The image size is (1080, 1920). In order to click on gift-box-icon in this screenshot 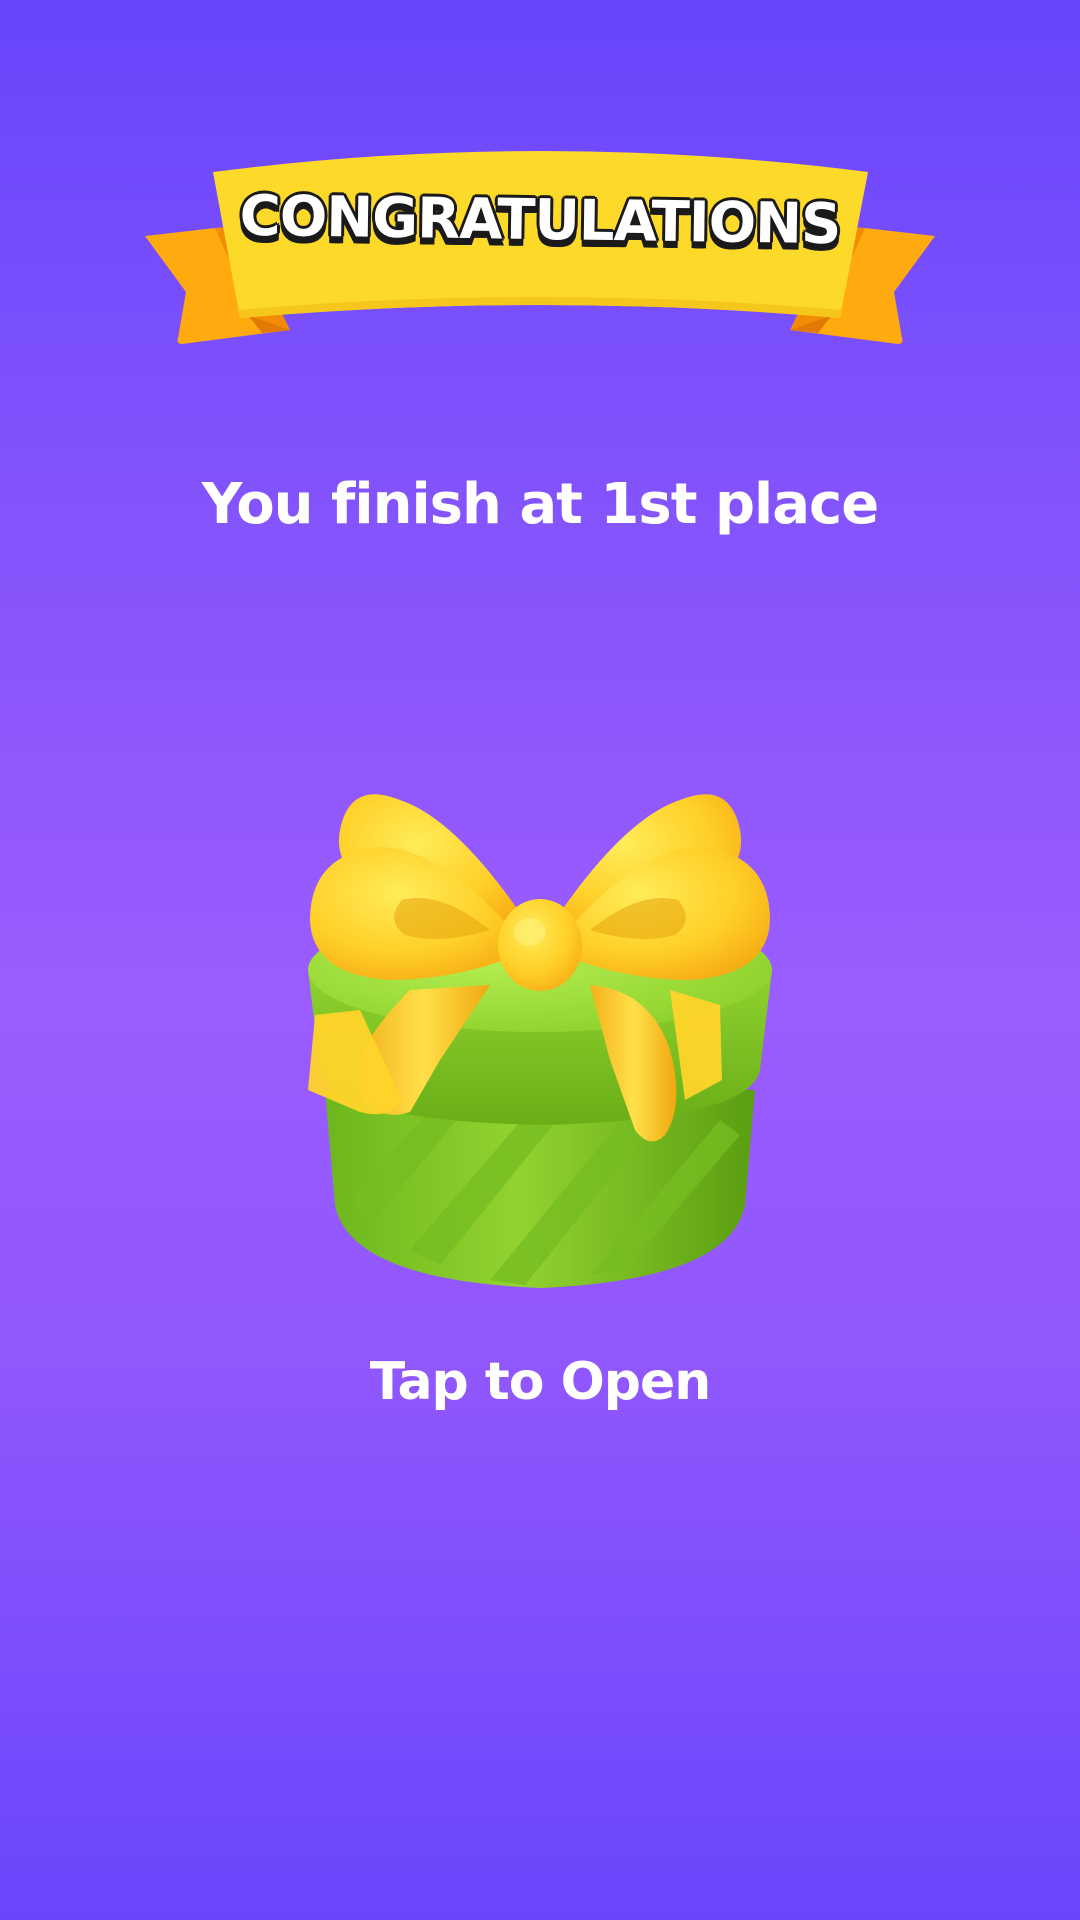, I will do `click(540, 1030)`.